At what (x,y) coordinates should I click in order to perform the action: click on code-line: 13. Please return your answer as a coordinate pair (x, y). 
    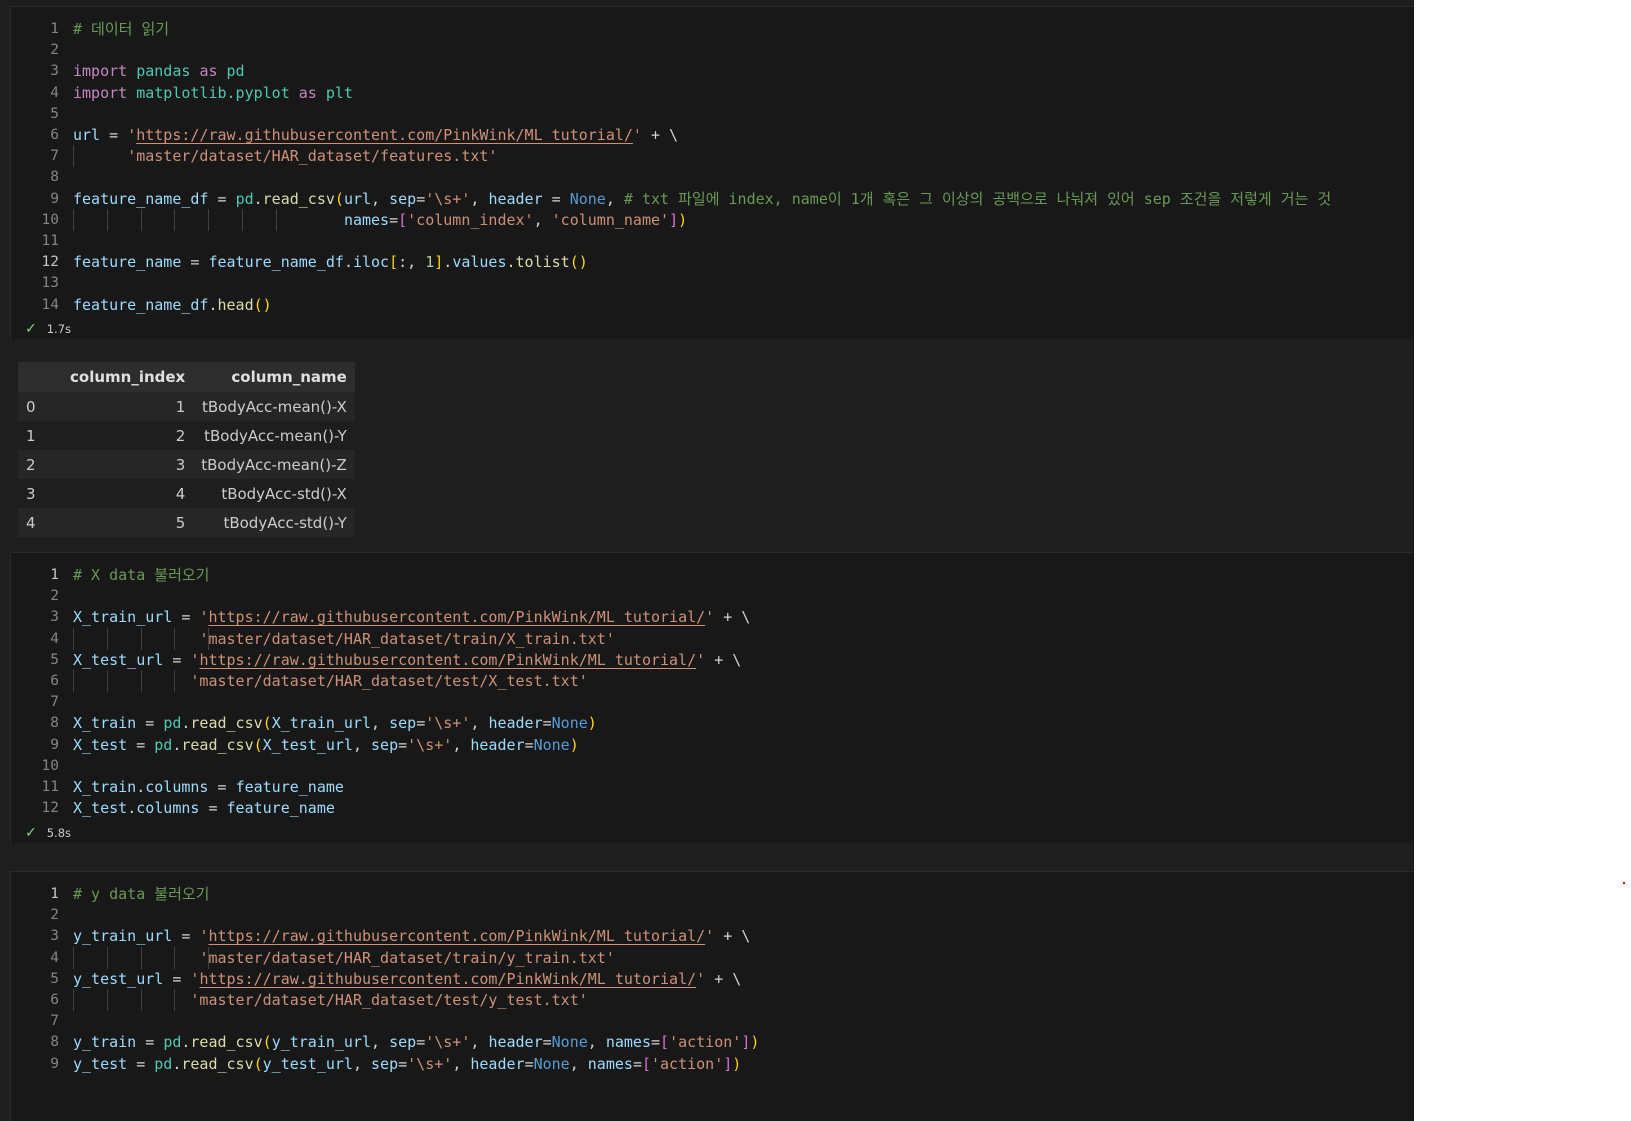
    Looking at the image, I should click on (711, 283).